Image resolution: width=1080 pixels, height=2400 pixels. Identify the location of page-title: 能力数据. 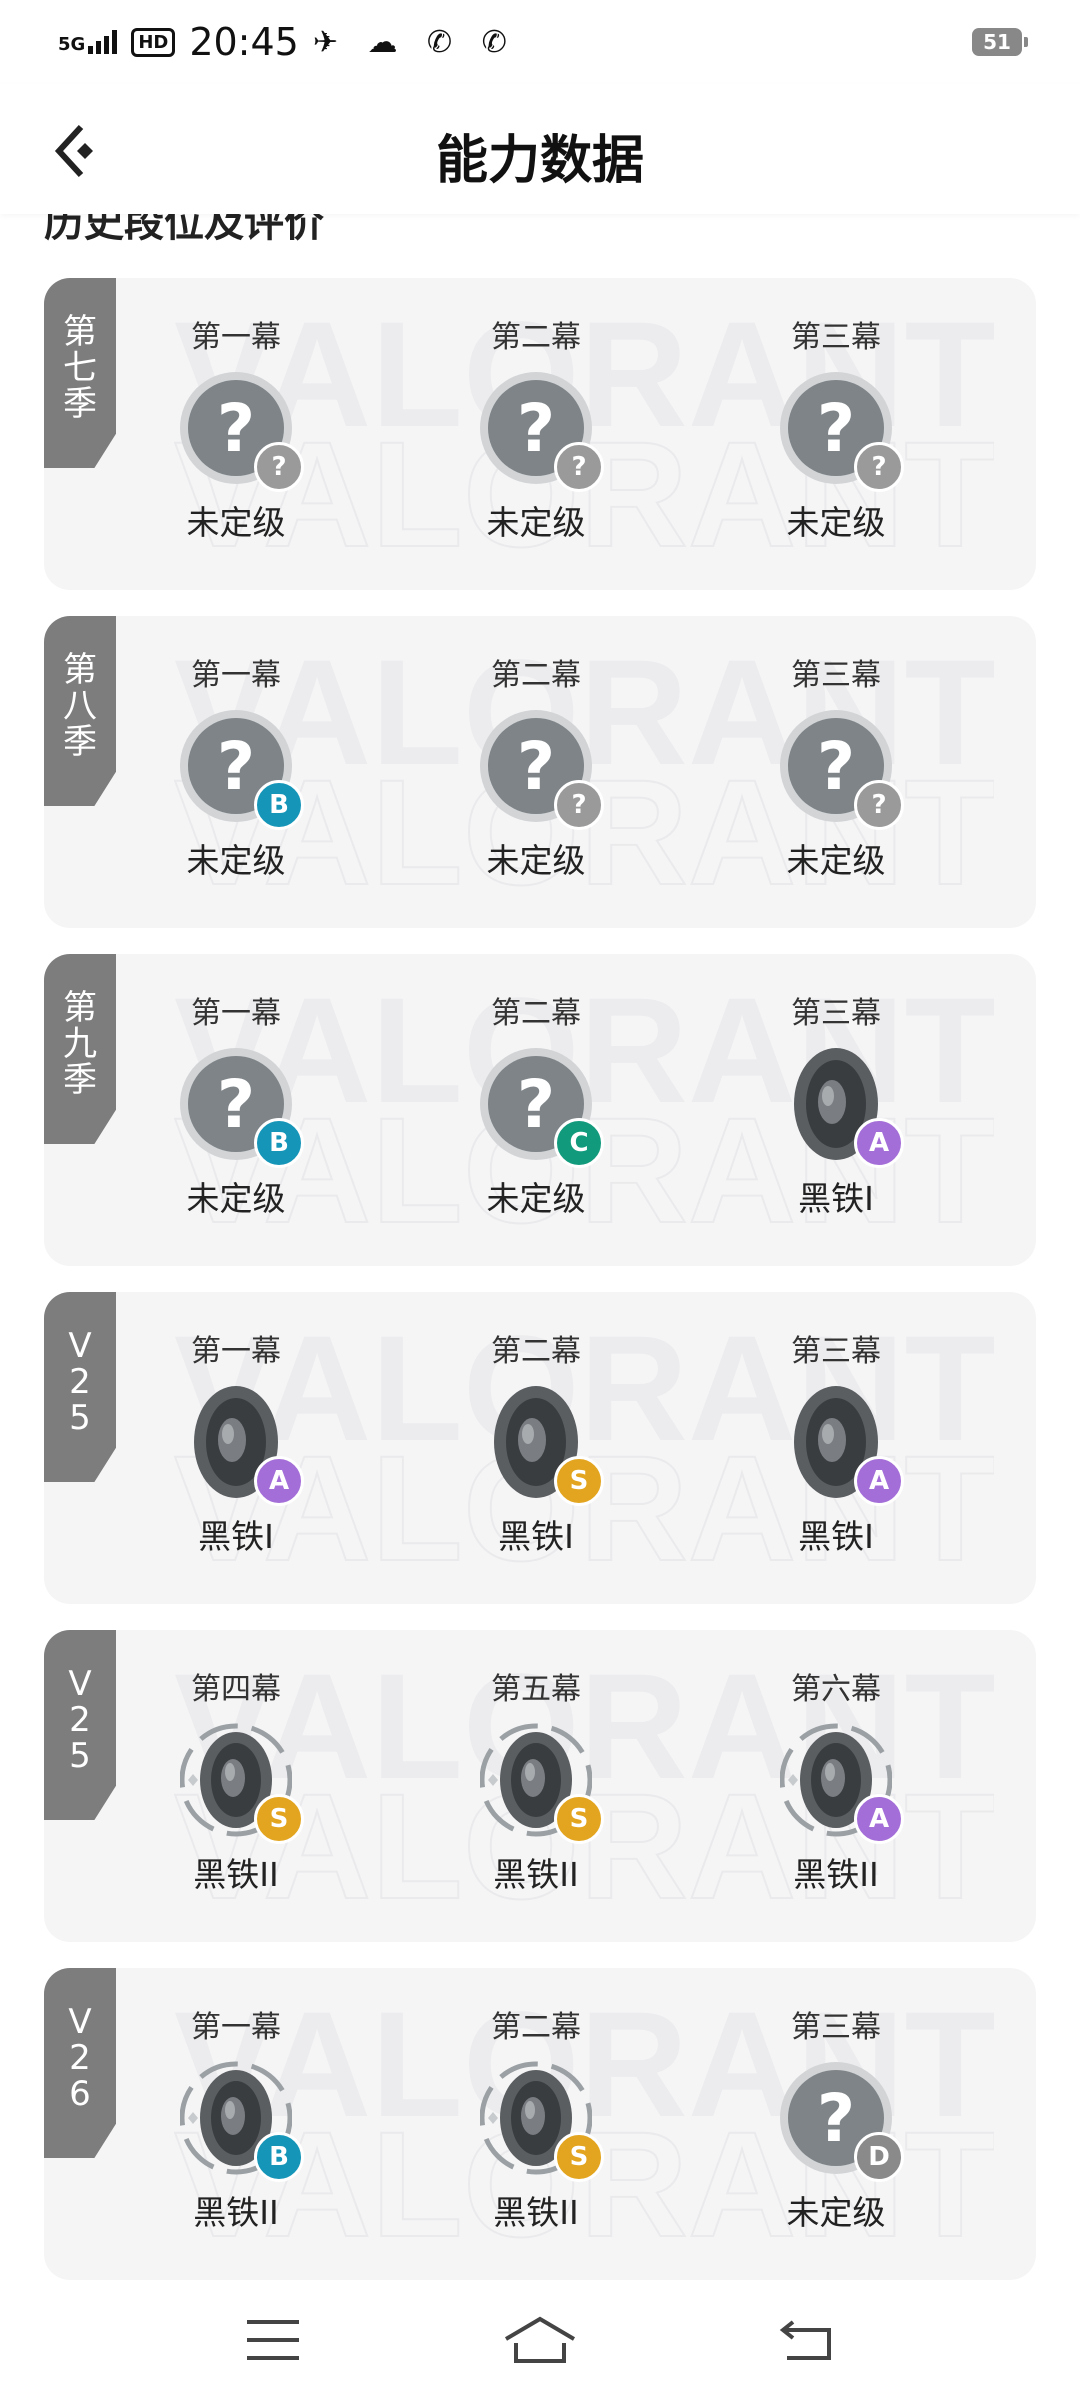
(539, 161).